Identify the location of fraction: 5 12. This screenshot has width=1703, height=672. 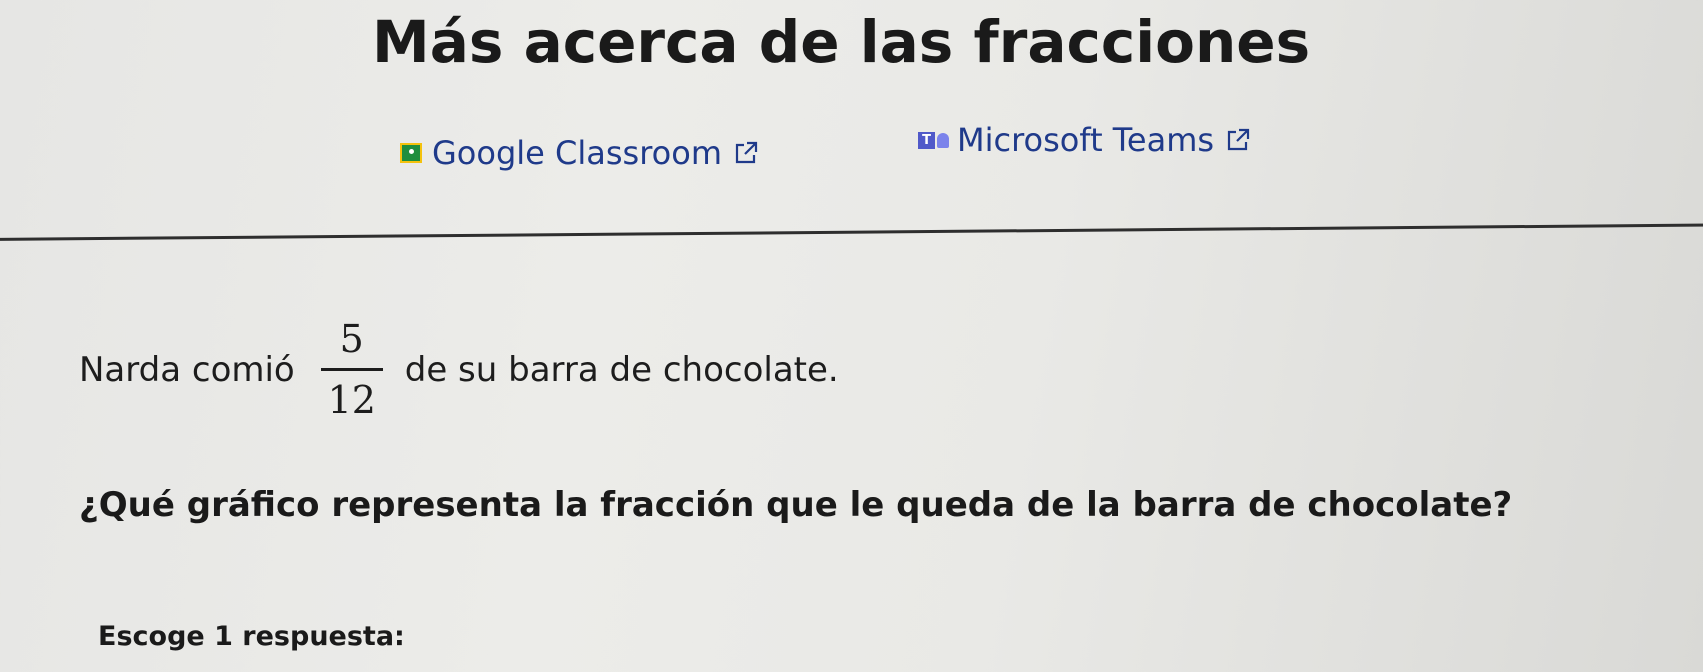
(351, 369).